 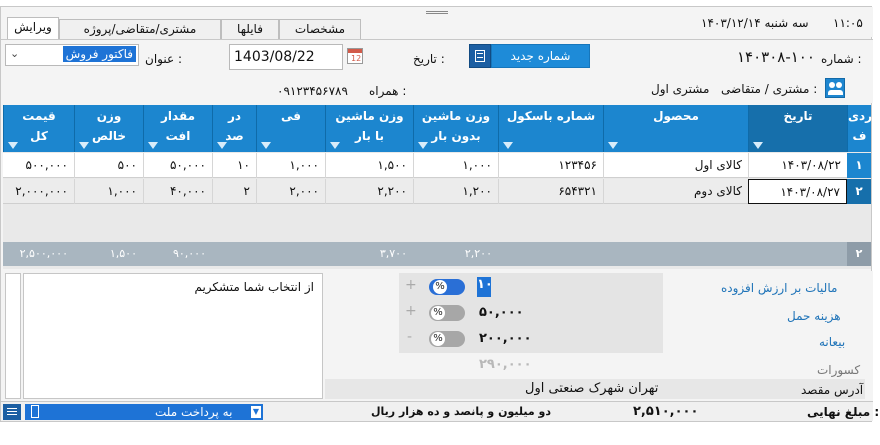 I want to click on cell-fee: ۲,۰۰۰, so click(x=290, y=191).